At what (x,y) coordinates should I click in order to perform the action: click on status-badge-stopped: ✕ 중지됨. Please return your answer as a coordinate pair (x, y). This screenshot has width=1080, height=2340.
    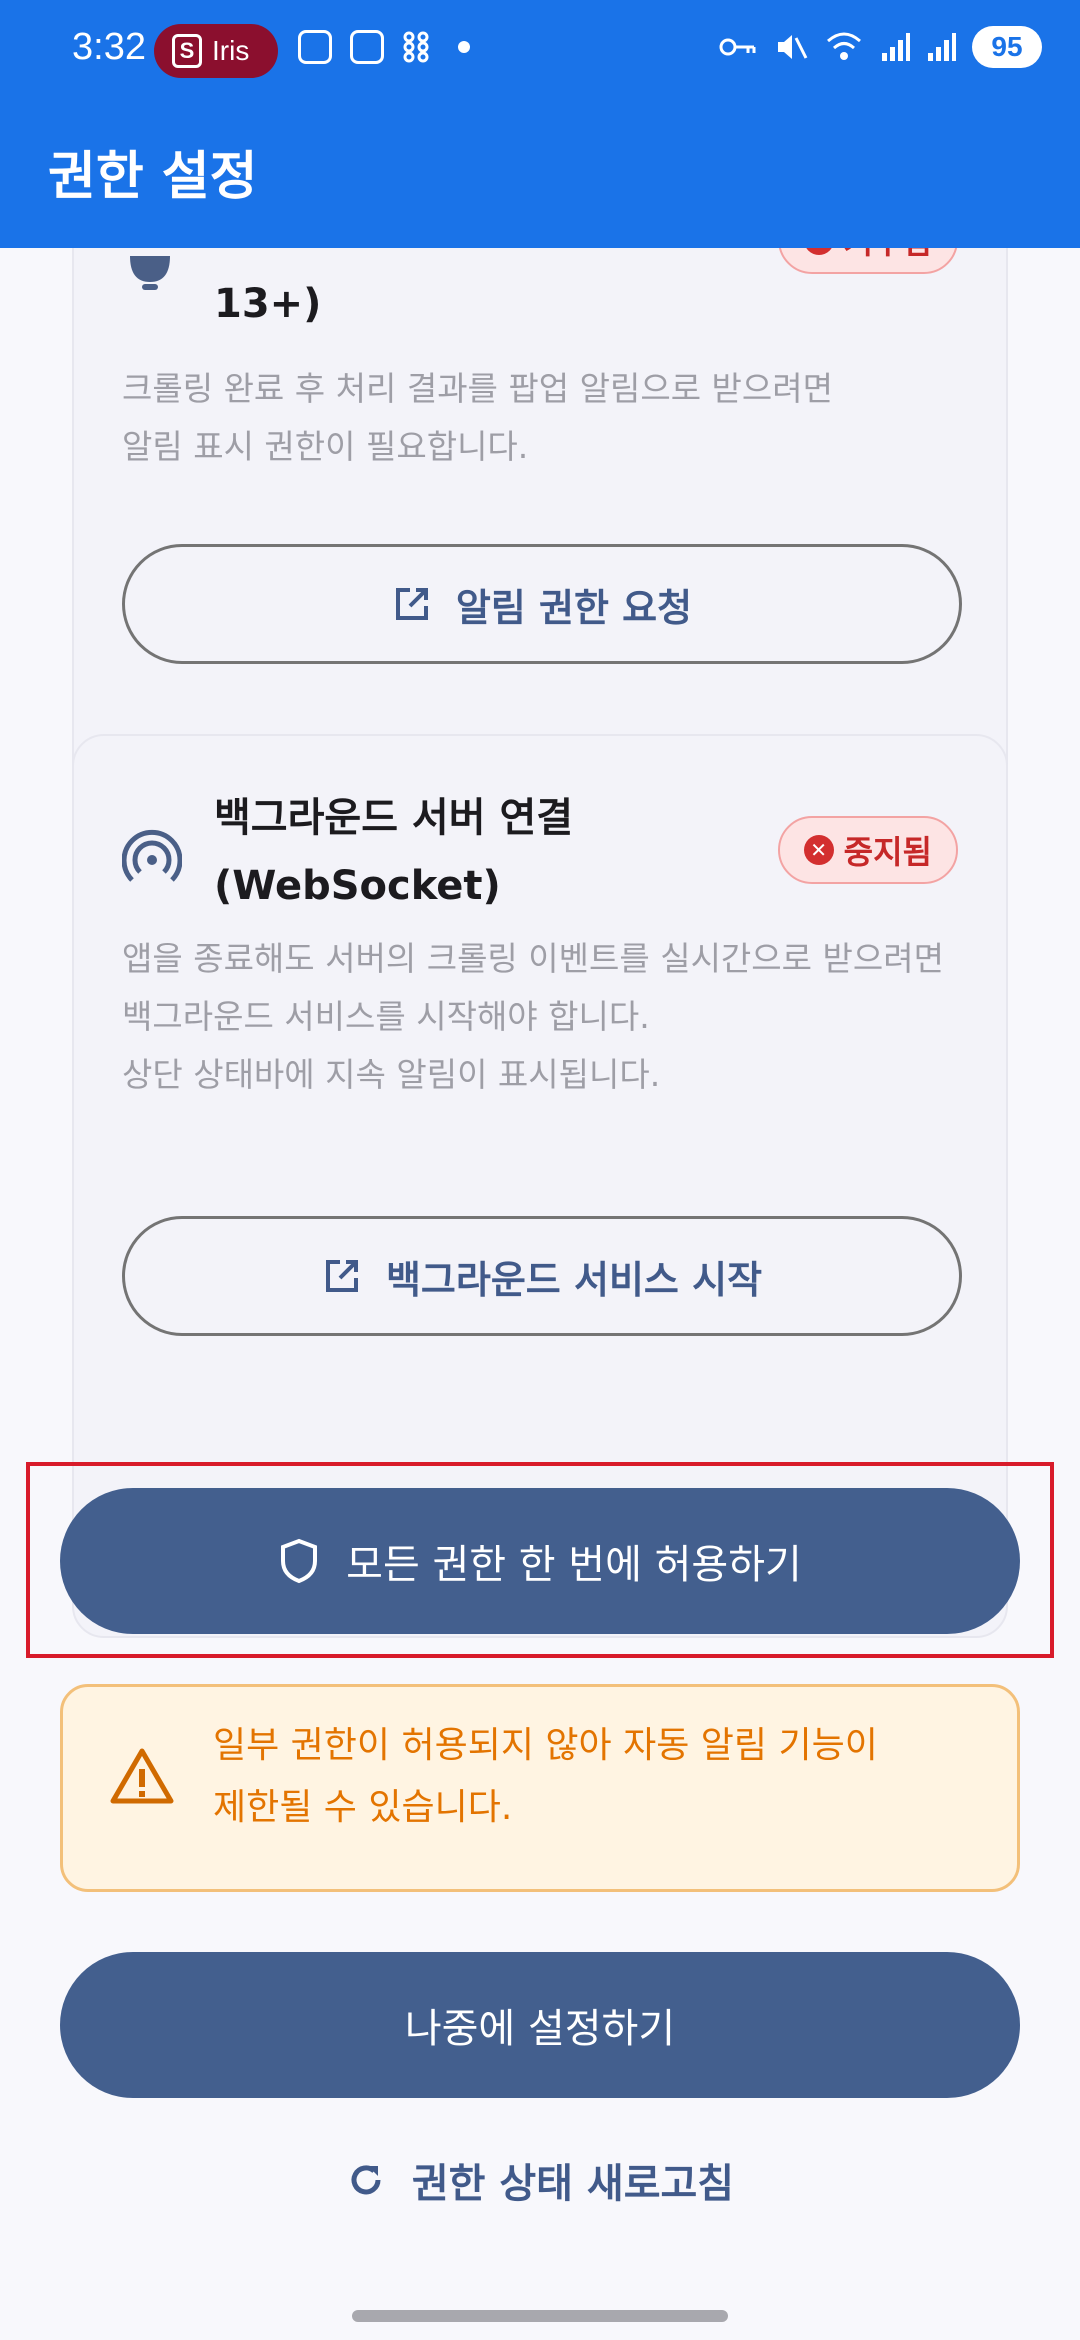
    Looking at the image, I should click on (867, 850).